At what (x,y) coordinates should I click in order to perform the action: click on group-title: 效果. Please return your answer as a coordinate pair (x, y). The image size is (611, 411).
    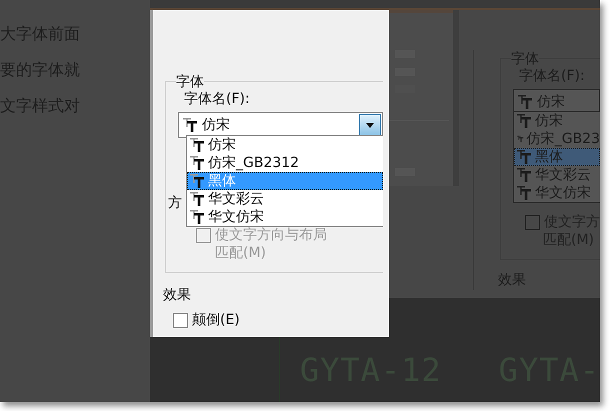
    Looking at the image, I should click on (177, 295).